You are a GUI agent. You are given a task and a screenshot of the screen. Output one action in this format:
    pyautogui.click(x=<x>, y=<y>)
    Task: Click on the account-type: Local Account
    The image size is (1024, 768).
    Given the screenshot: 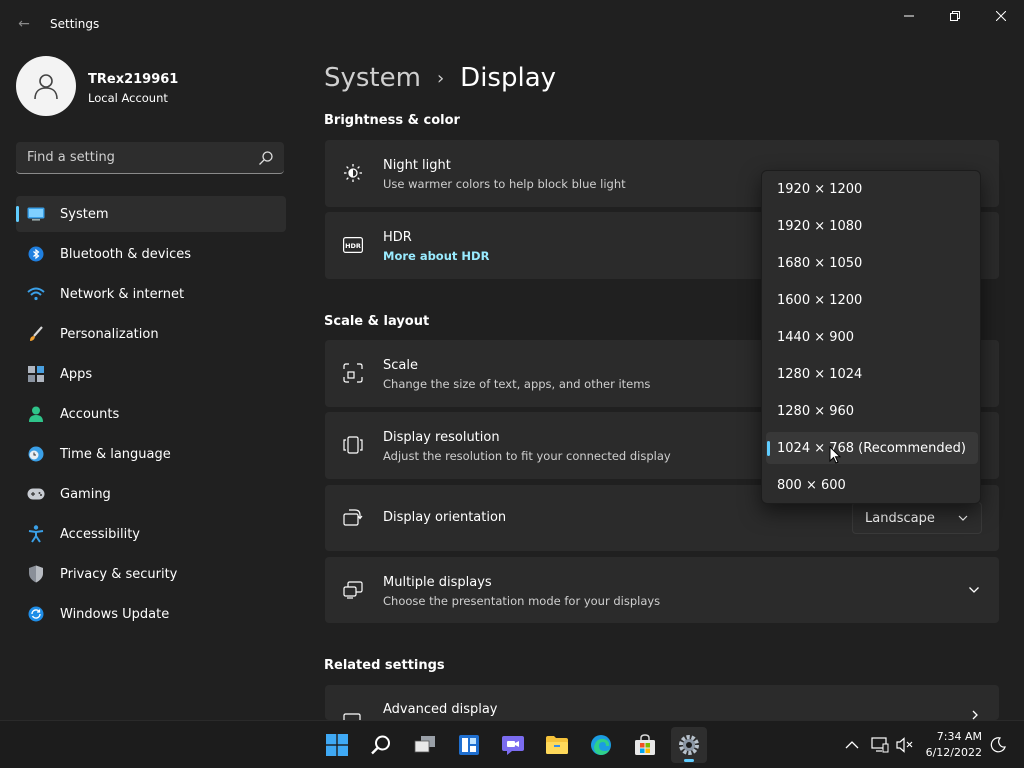 What is the action you would take?
    pyautogui.click(x=128, y=98)
    